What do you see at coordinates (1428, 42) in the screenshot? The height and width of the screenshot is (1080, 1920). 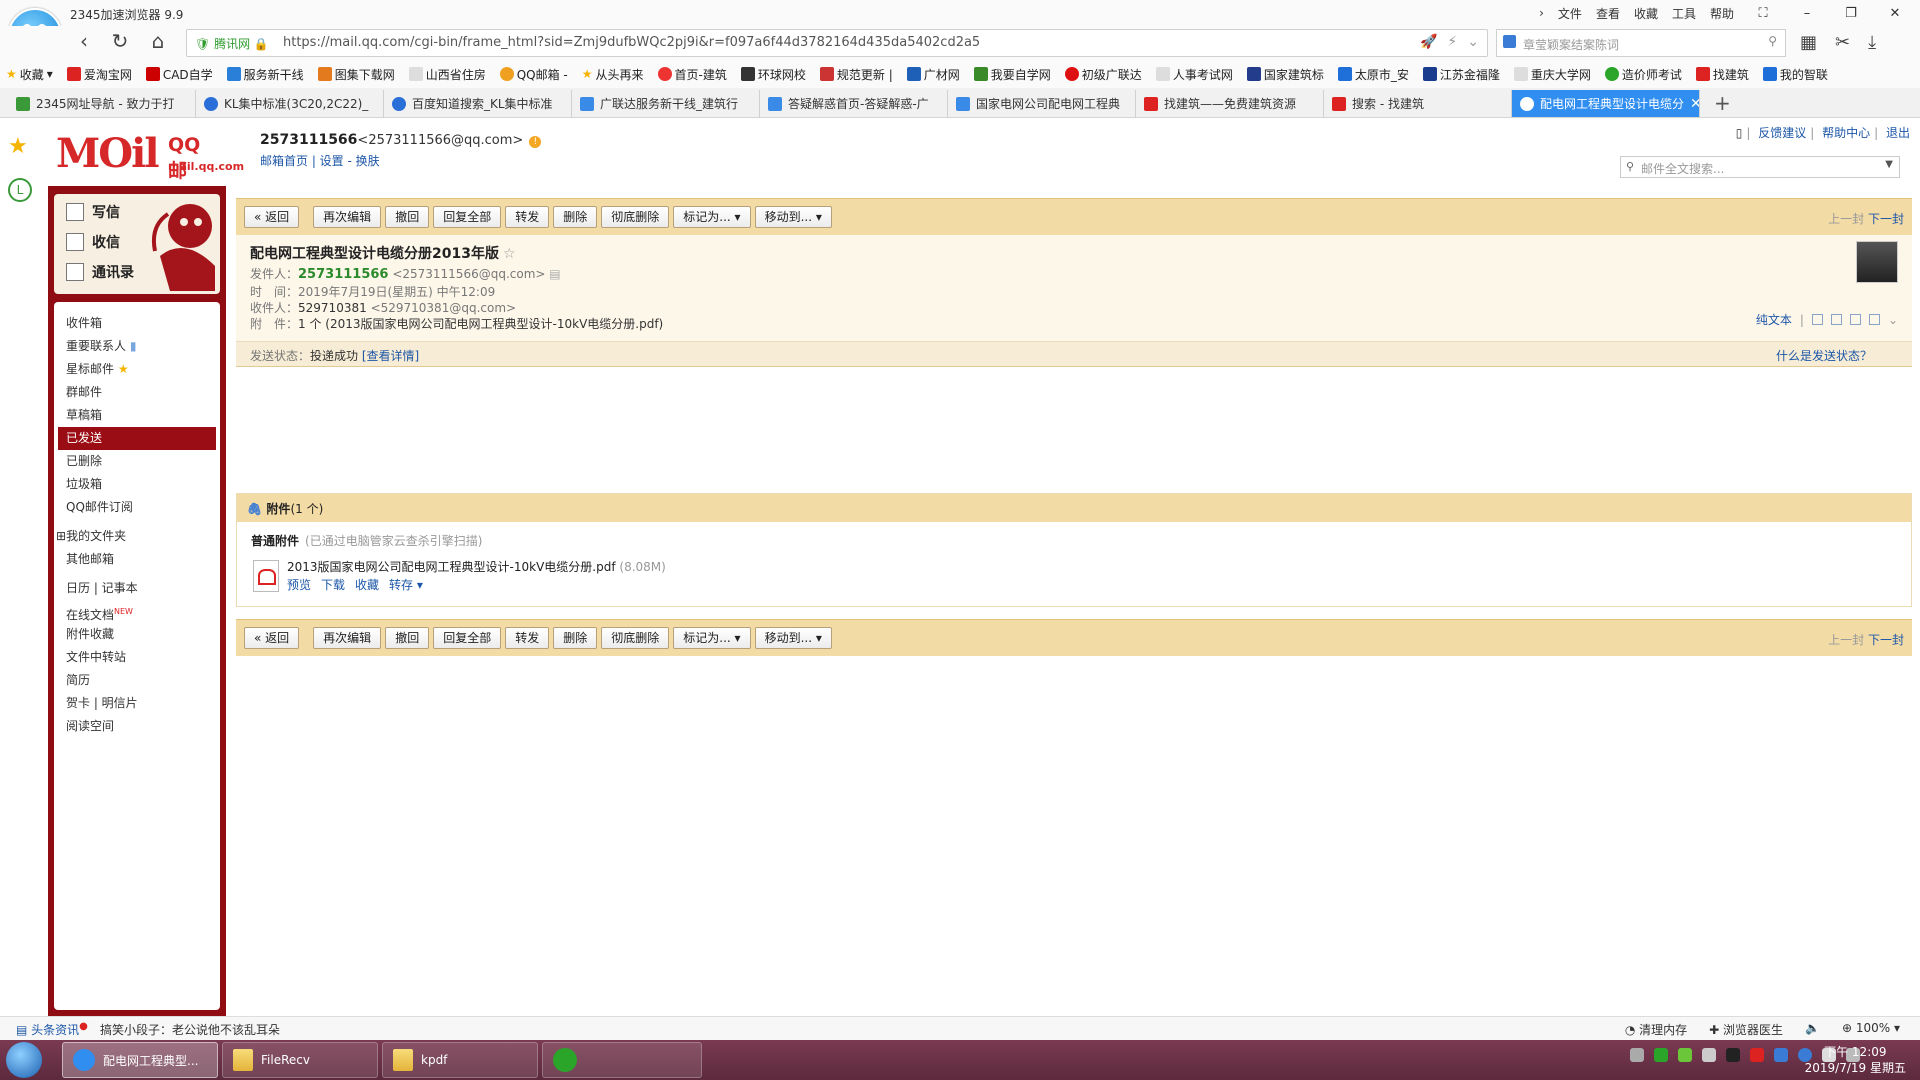 I see `rocket-icon: 🚀` at bounding box center [1428, 42].